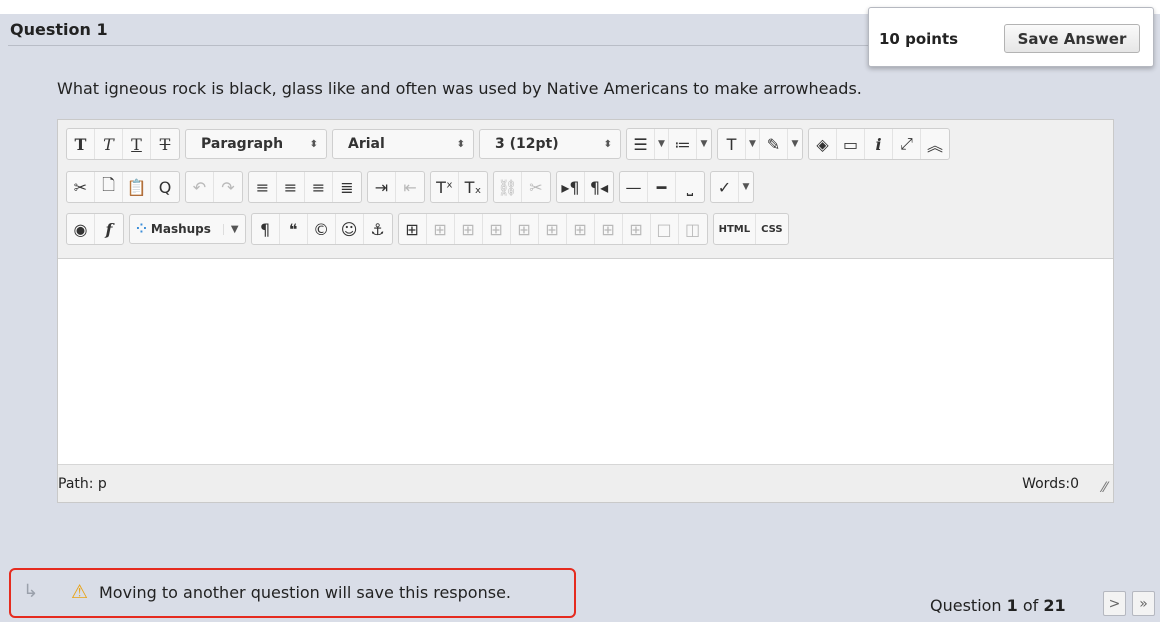 Image resolution: width=1160 pixels, height=622 pixels. I want to click on align-left-icon: ≡, so click(263, 187).